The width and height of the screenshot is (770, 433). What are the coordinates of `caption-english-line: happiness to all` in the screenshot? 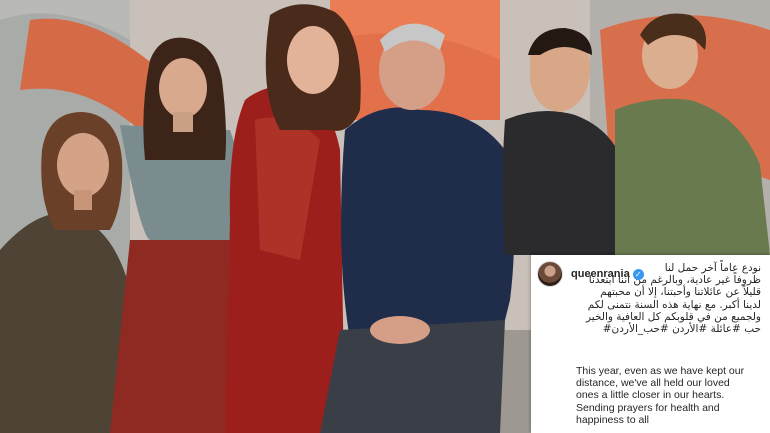 It's located at (612, 419).